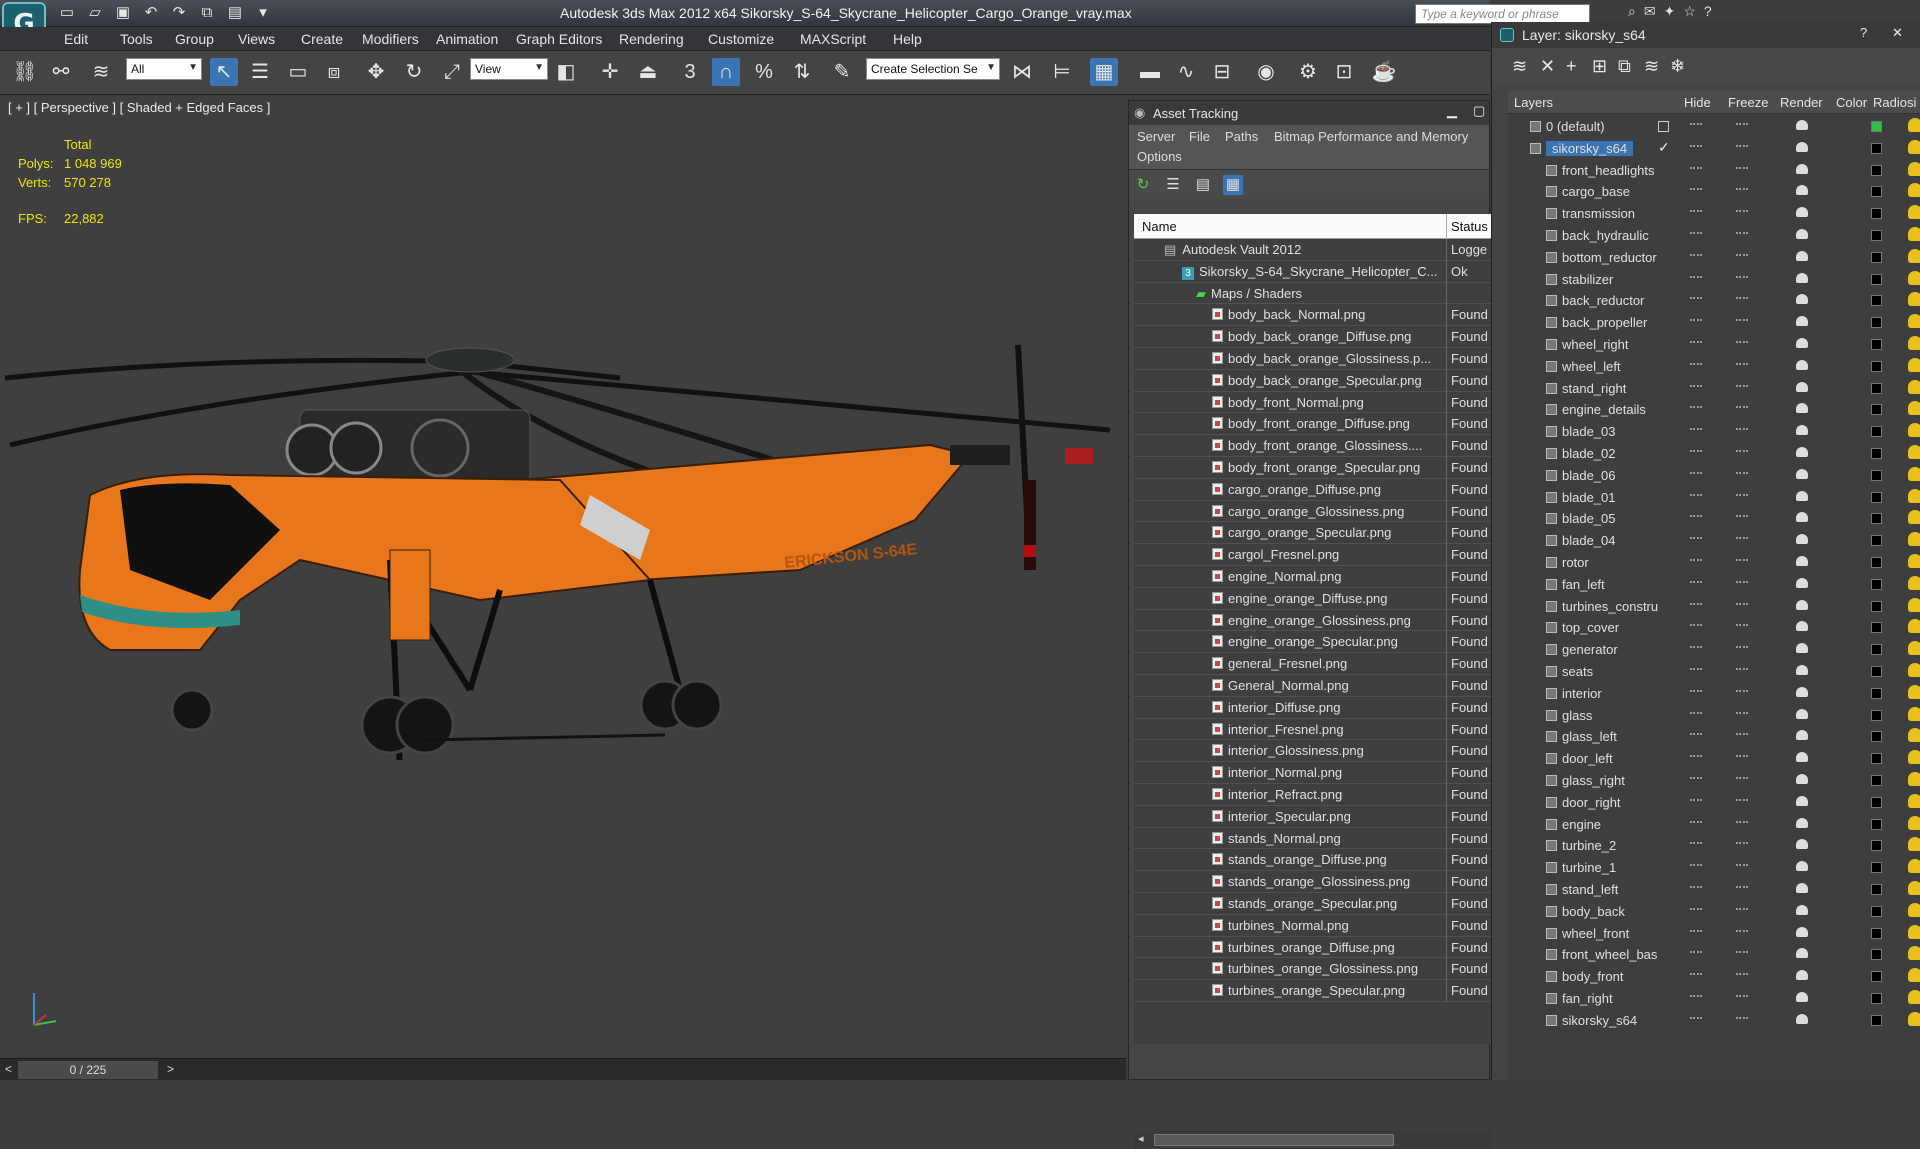 The image size is (1920, 1149). I want to click on refresh-icon: ↻, so click(1143, 185).